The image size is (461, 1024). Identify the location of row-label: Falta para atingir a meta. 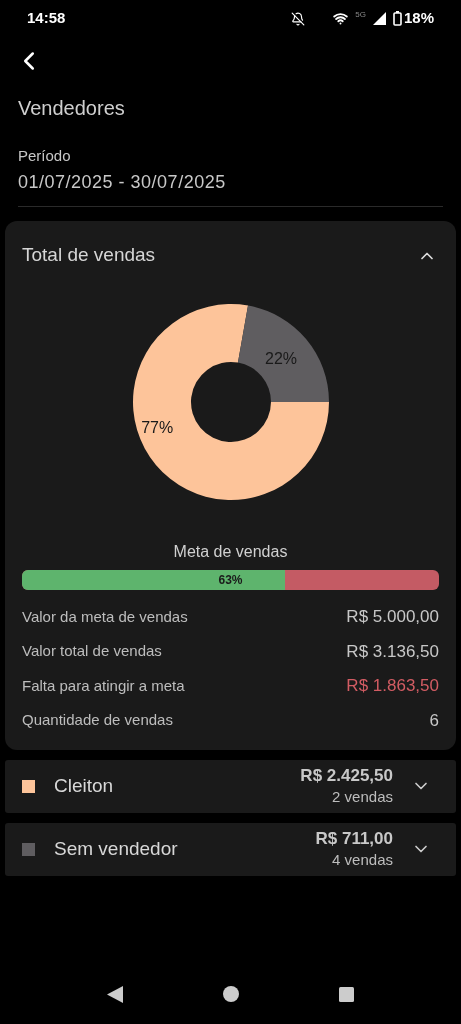
(103, 685).